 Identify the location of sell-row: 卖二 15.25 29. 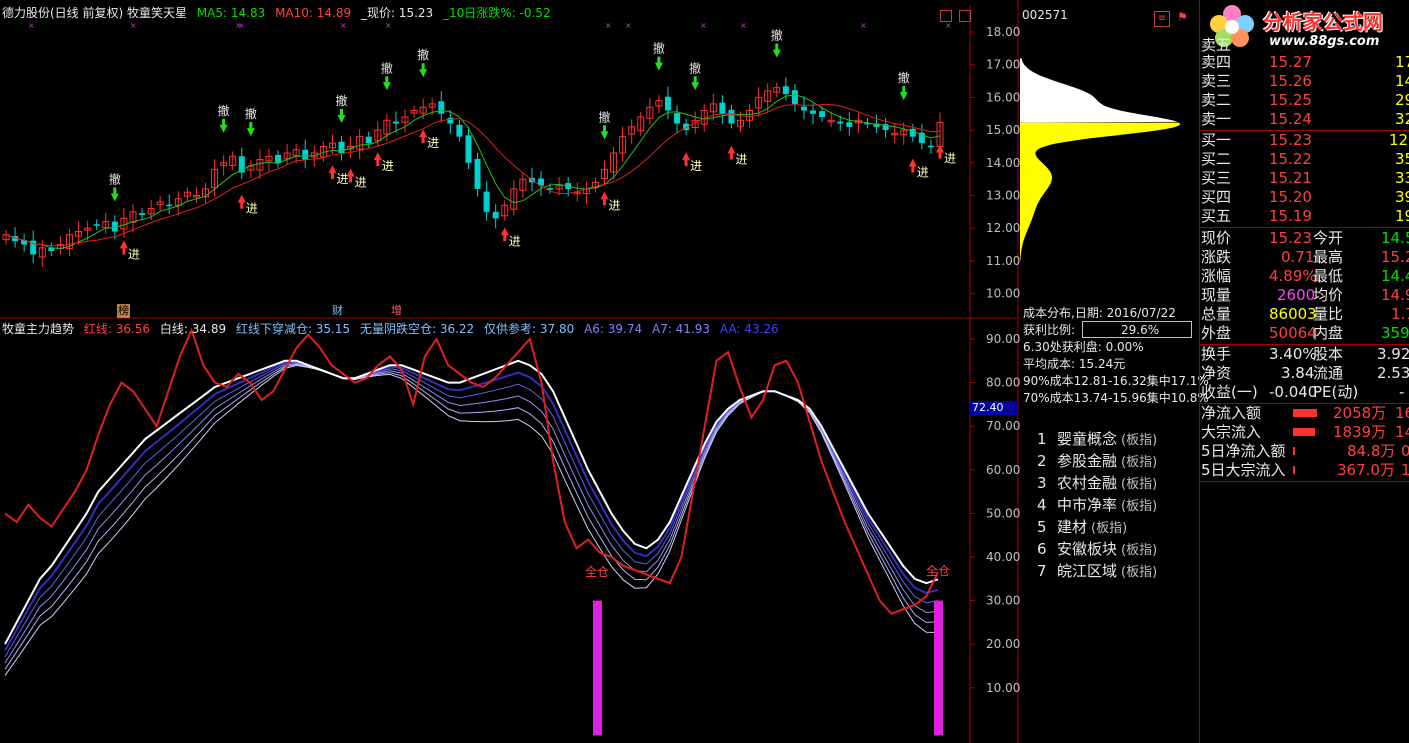
(1305, 100).